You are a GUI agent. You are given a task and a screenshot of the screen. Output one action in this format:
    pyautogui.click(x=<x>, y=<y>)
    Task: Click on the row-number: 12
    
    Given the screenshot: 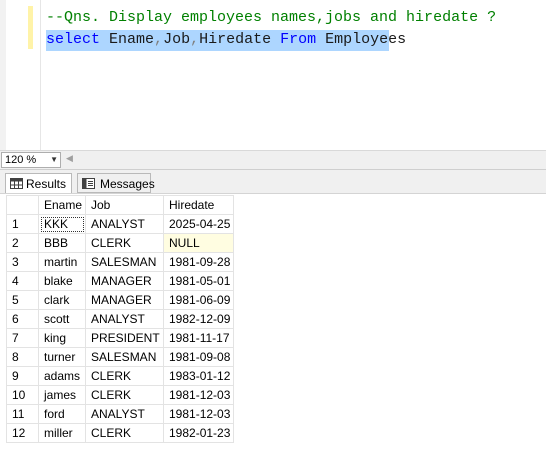 What is the action you would take?
    pyautogui.click(x=22, y=433)
    